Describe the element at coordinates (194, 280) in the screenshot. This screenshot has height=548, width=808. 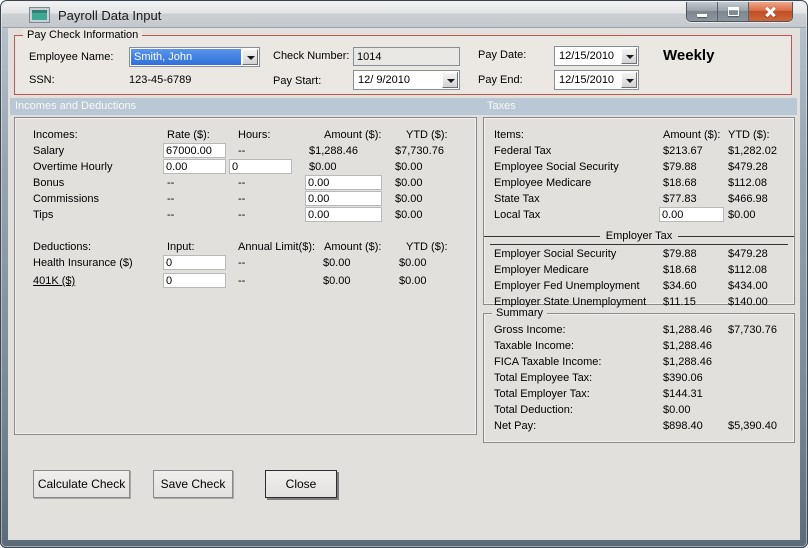
I see `401k-input` at that location.